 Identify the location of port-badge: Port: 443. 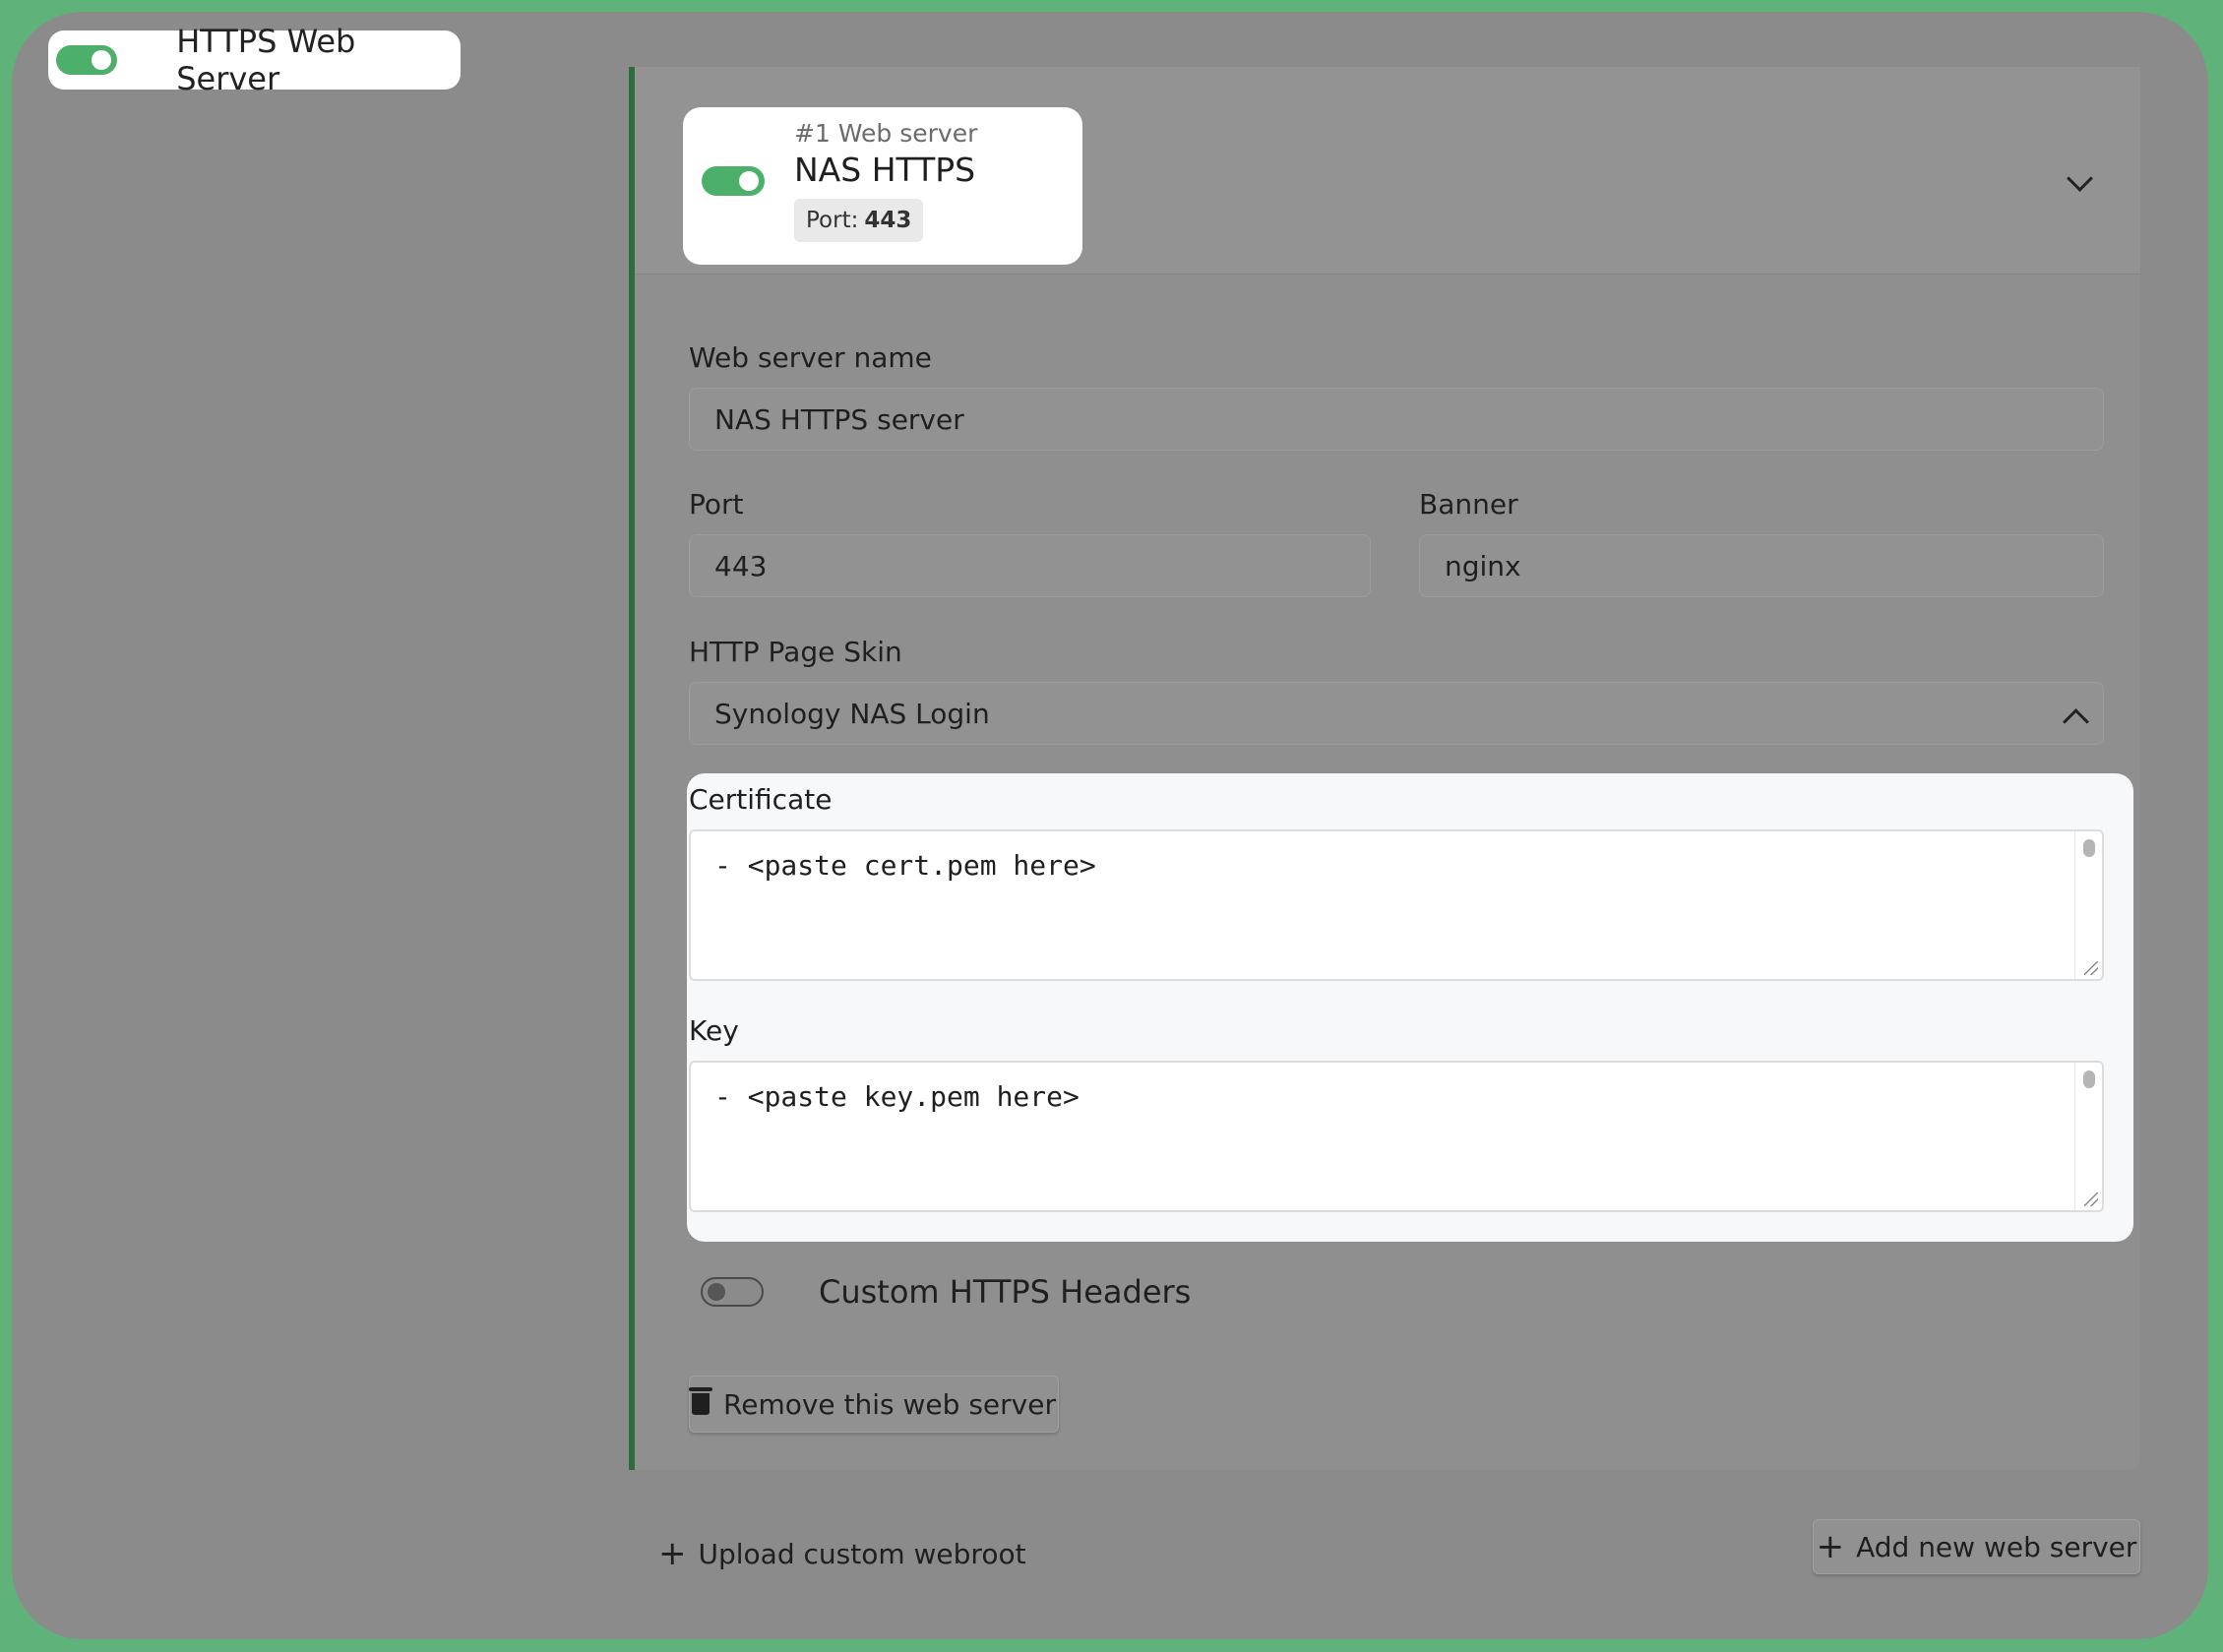
(859, 220).